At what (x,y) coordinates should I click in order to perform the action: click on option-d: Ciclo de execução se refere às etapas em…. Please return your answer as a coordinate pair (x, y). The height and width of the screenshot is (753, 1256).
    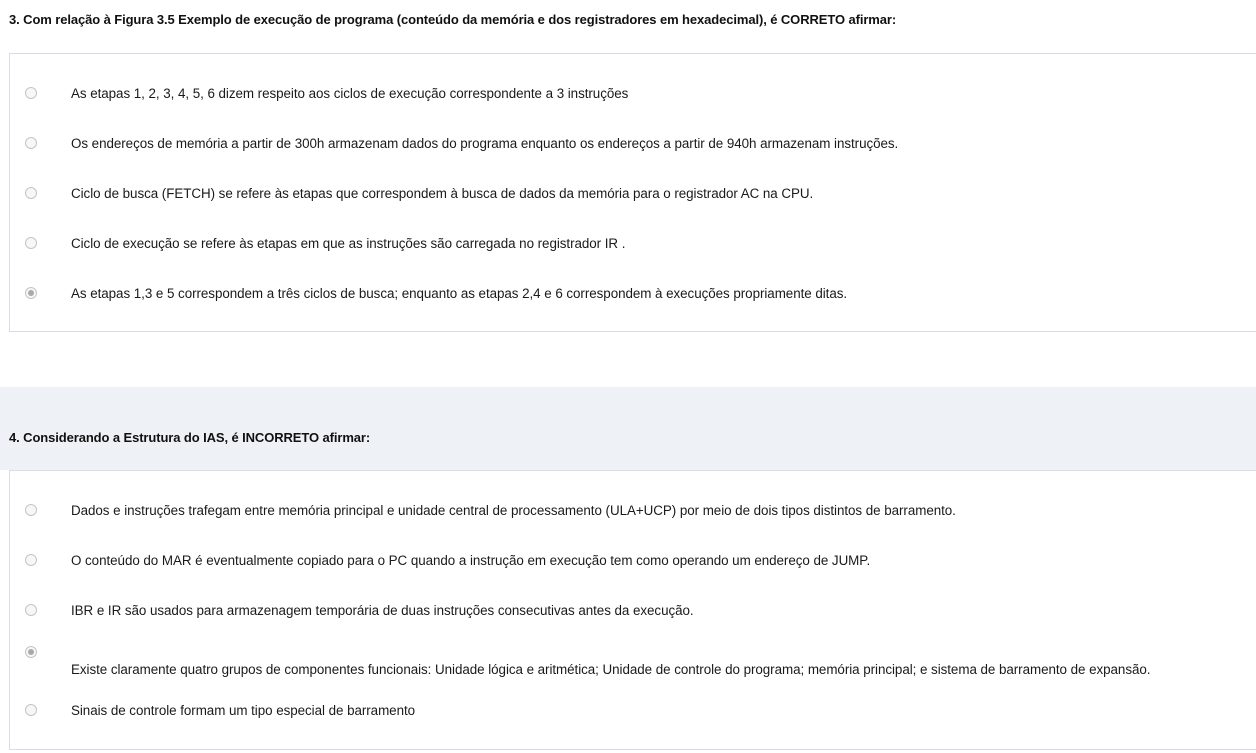
    Looking at the image, I should click on (630, 243).